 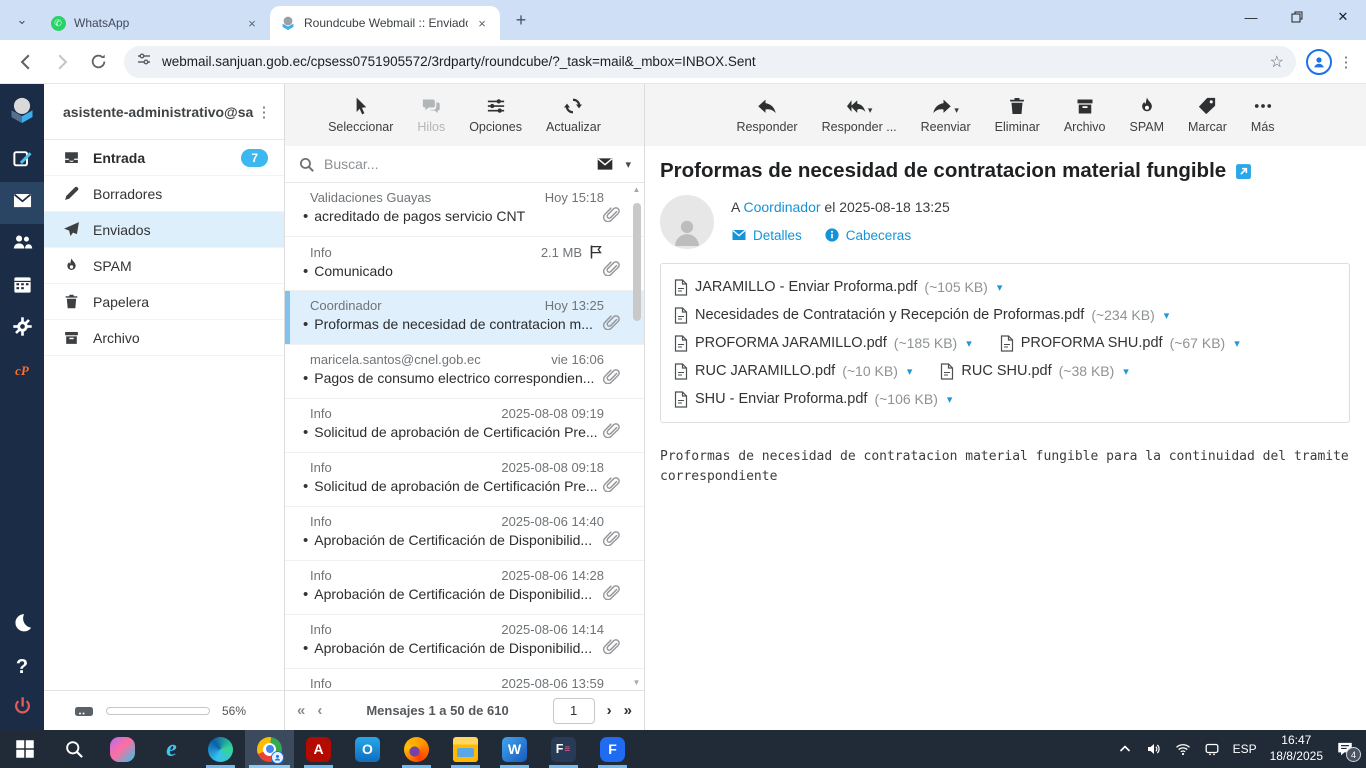 What do you see at coordinates (22, 112) in the screenshot?
I see `rail-item-logo` at bounding box center [22, 112].